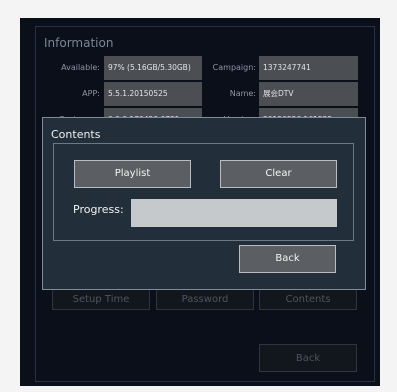 The image size is (397, 392). Describe the element at coordinates (287, 259) in the screenshot. I see `dialog-back-button: Back` at that location.